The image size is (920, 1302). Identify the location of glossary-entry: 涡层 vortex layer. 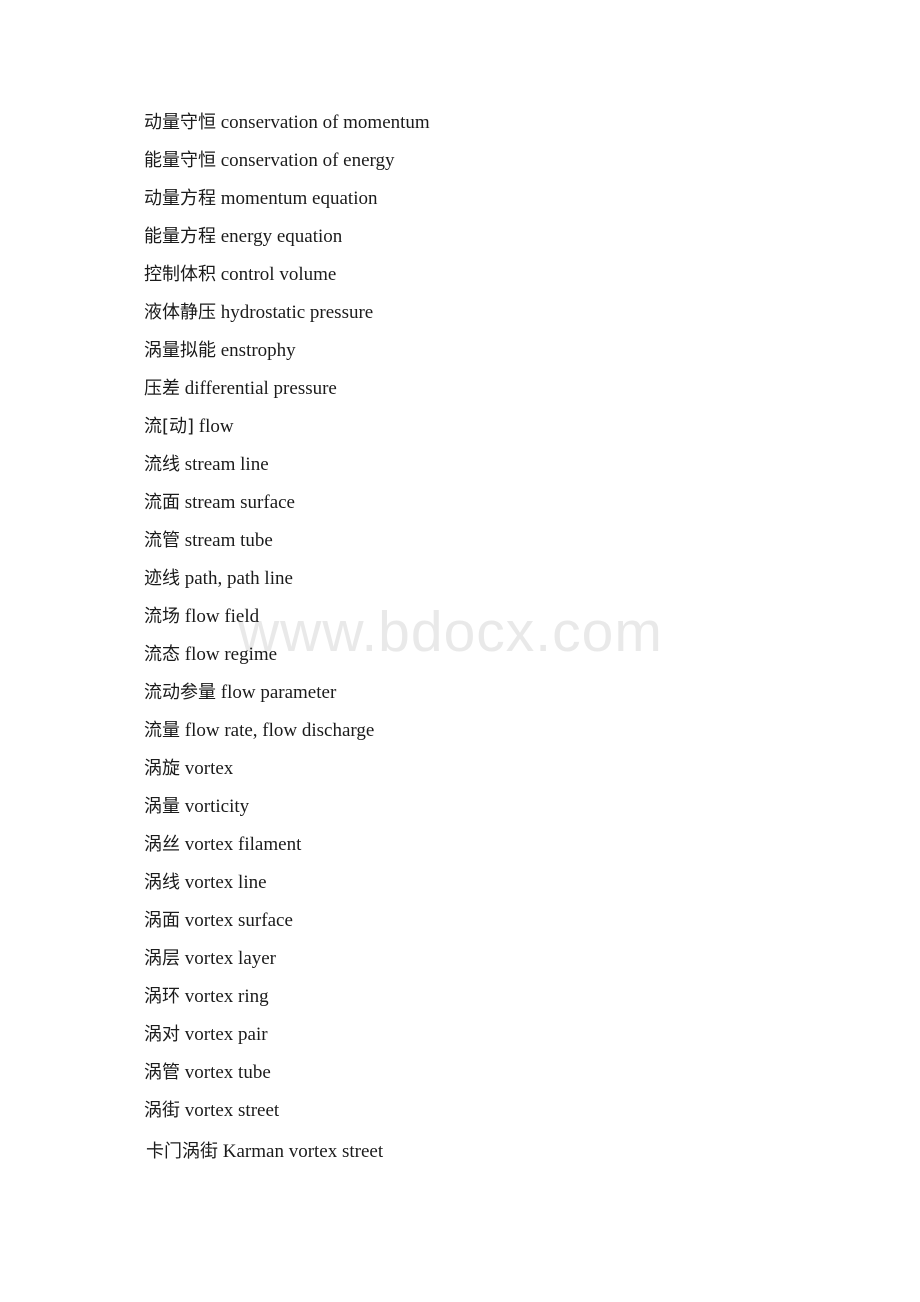
(460, 959).